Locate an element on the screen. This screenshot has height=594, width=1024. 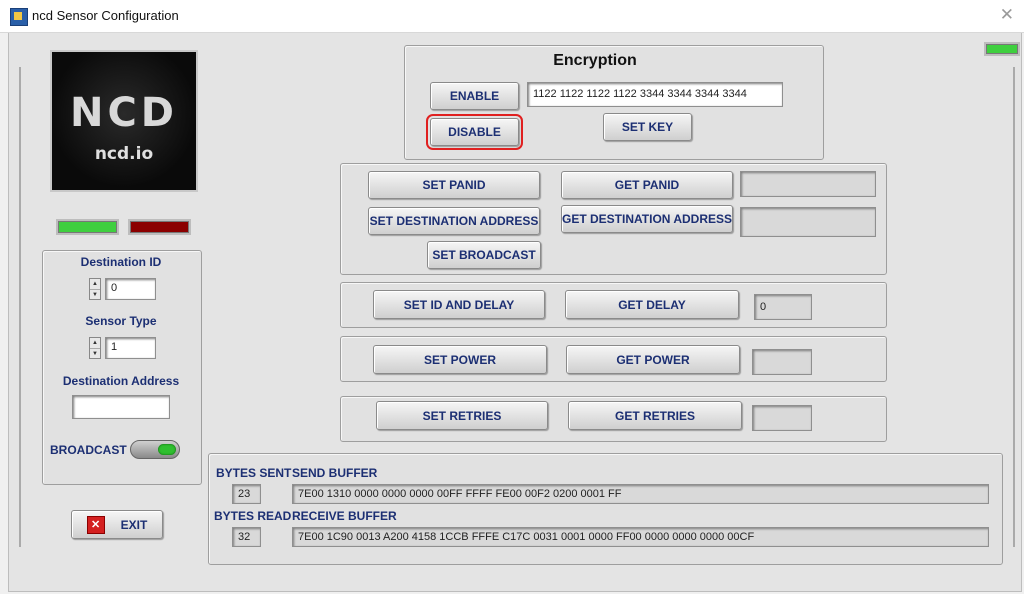
get-delay-button: GET DELAY is located at coordinates (652, 304).